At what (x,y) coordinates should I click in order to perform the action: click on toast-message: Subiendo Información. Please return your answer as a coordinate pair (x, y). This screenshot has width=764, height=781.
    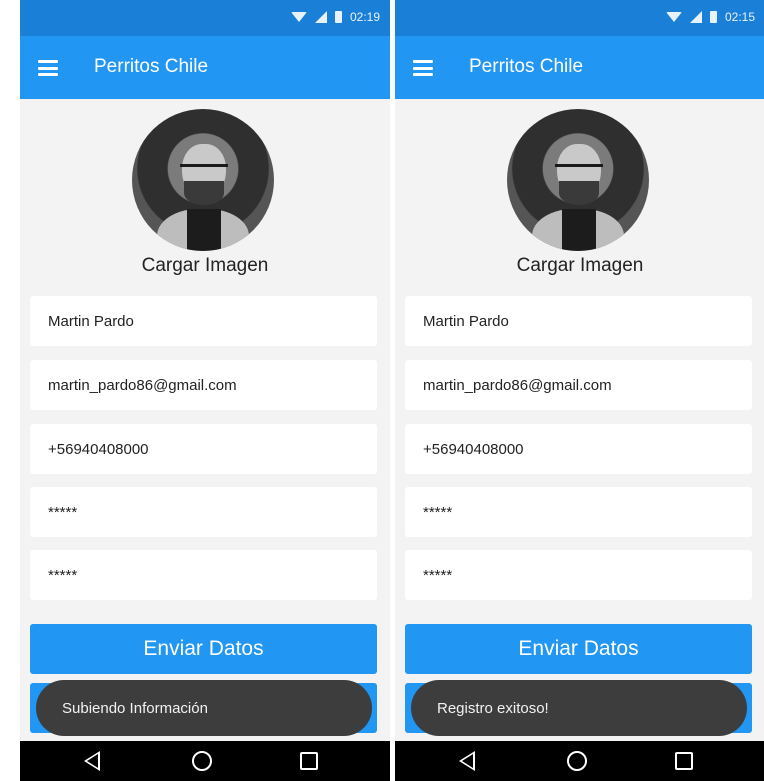
    Looking at the image, I should click on (204, 708).